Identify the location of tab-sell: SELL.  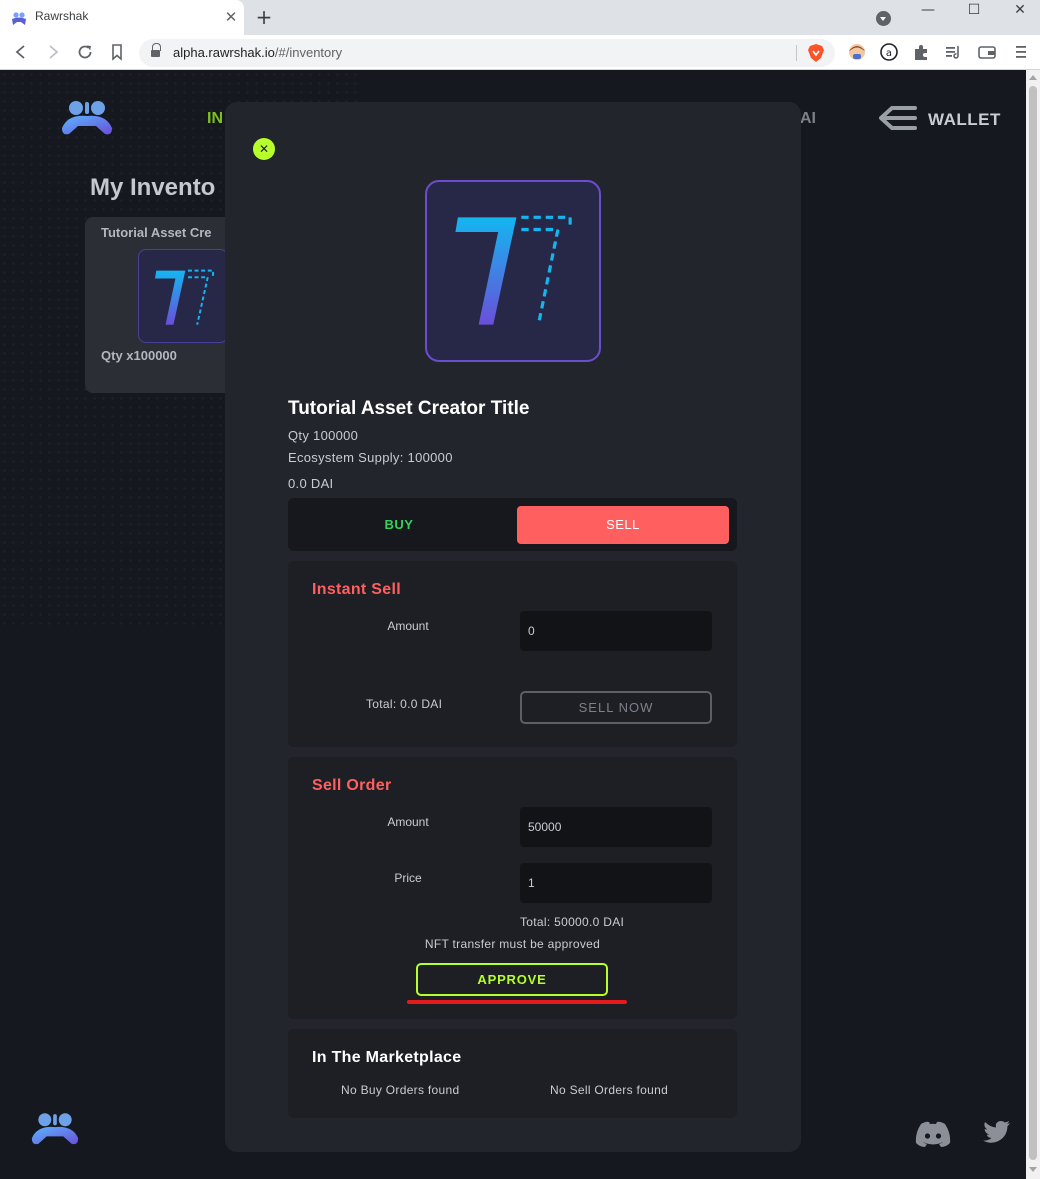
(623, 525).